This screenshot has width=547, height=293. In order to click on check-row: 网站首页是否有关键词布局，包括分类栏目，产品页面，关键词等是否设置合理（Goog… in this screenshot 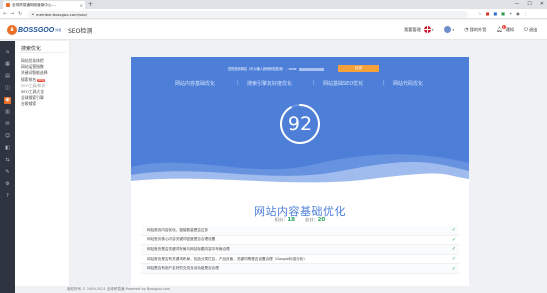, I will do `click(300, 260)`.